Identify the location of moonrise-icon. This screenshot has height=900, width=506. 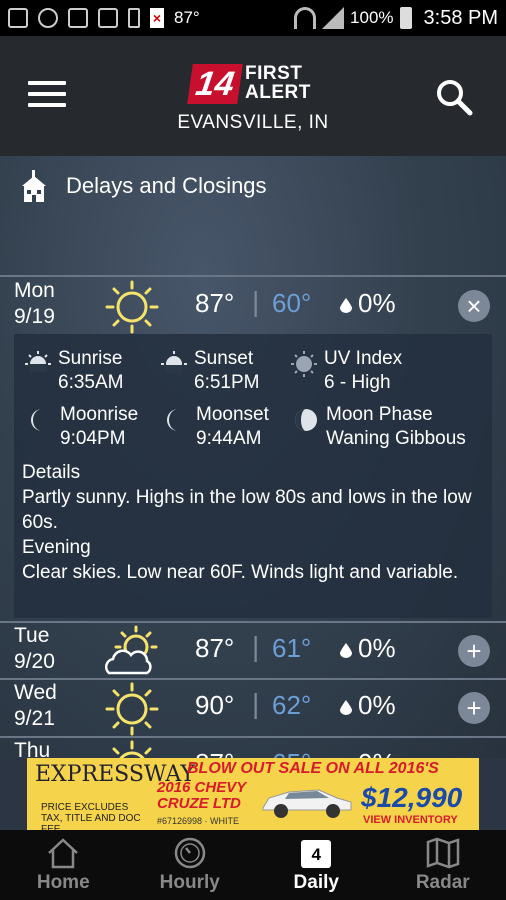
(36, 420).